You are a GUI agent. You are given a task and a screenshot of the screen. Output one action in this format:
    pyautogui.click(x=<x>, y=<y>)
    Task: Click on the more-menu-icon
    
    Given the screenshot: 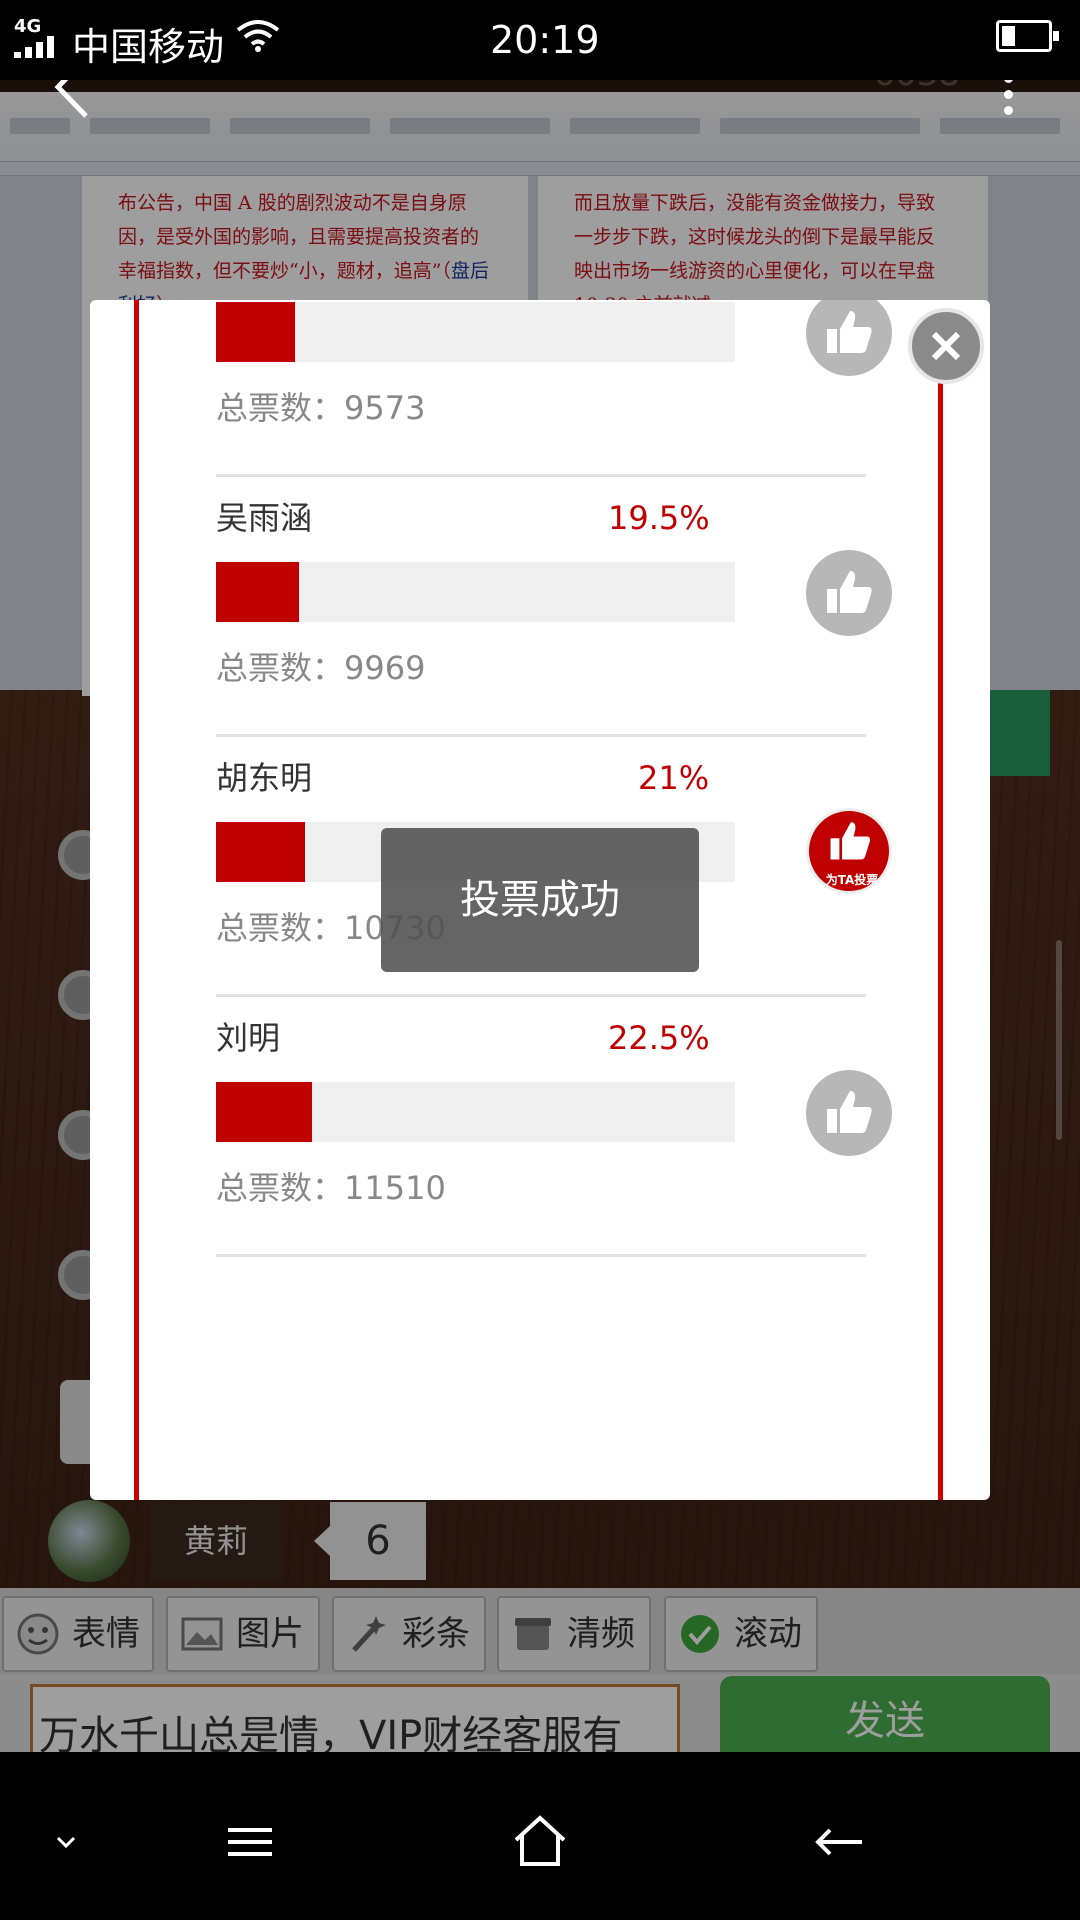 What is the action you would take?
    pyautogui.click(x=1008, y=98)
    